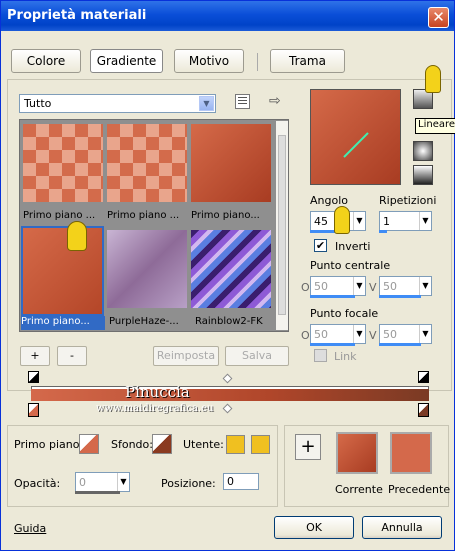 The height and width of the screenshot is (551, 455). What do you see at coordinates (203, 444) in the screenshot?
I see `user-label: Utente:` at bounding box center [203, 444].